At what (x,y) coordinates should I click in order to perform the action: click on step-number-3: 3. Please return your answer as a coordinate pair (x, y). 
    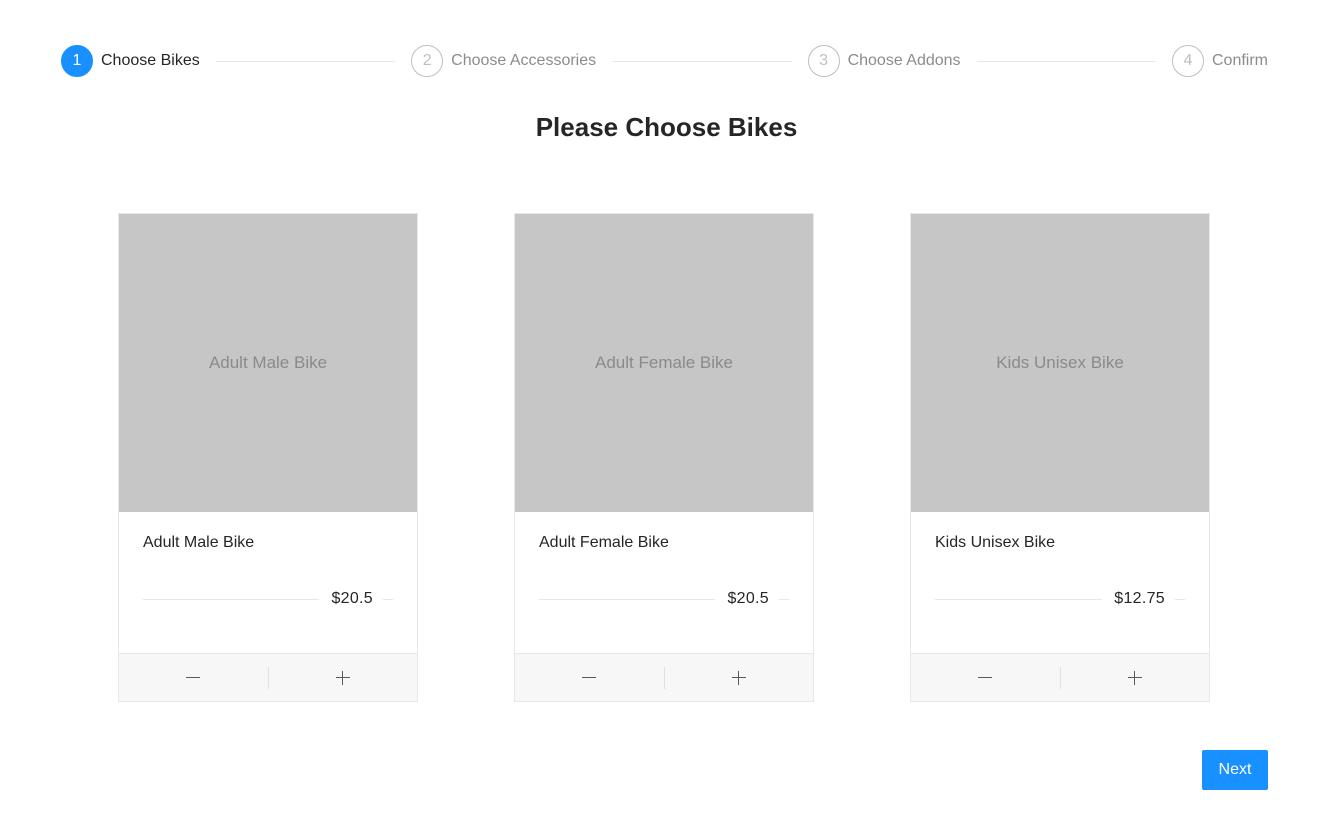
    Looking at the image, I should click on (823, 61).